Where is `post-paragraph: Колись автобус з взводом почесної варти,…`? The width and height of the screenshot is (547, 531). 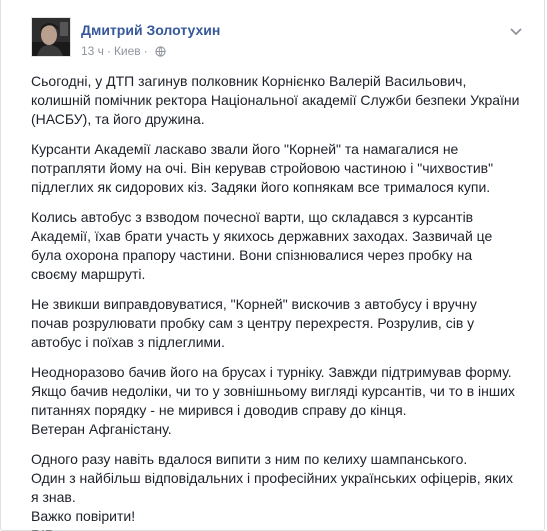
post-paragraph: Колись автобус з взводом почесної варти,… is located at coordinates (262, 245).